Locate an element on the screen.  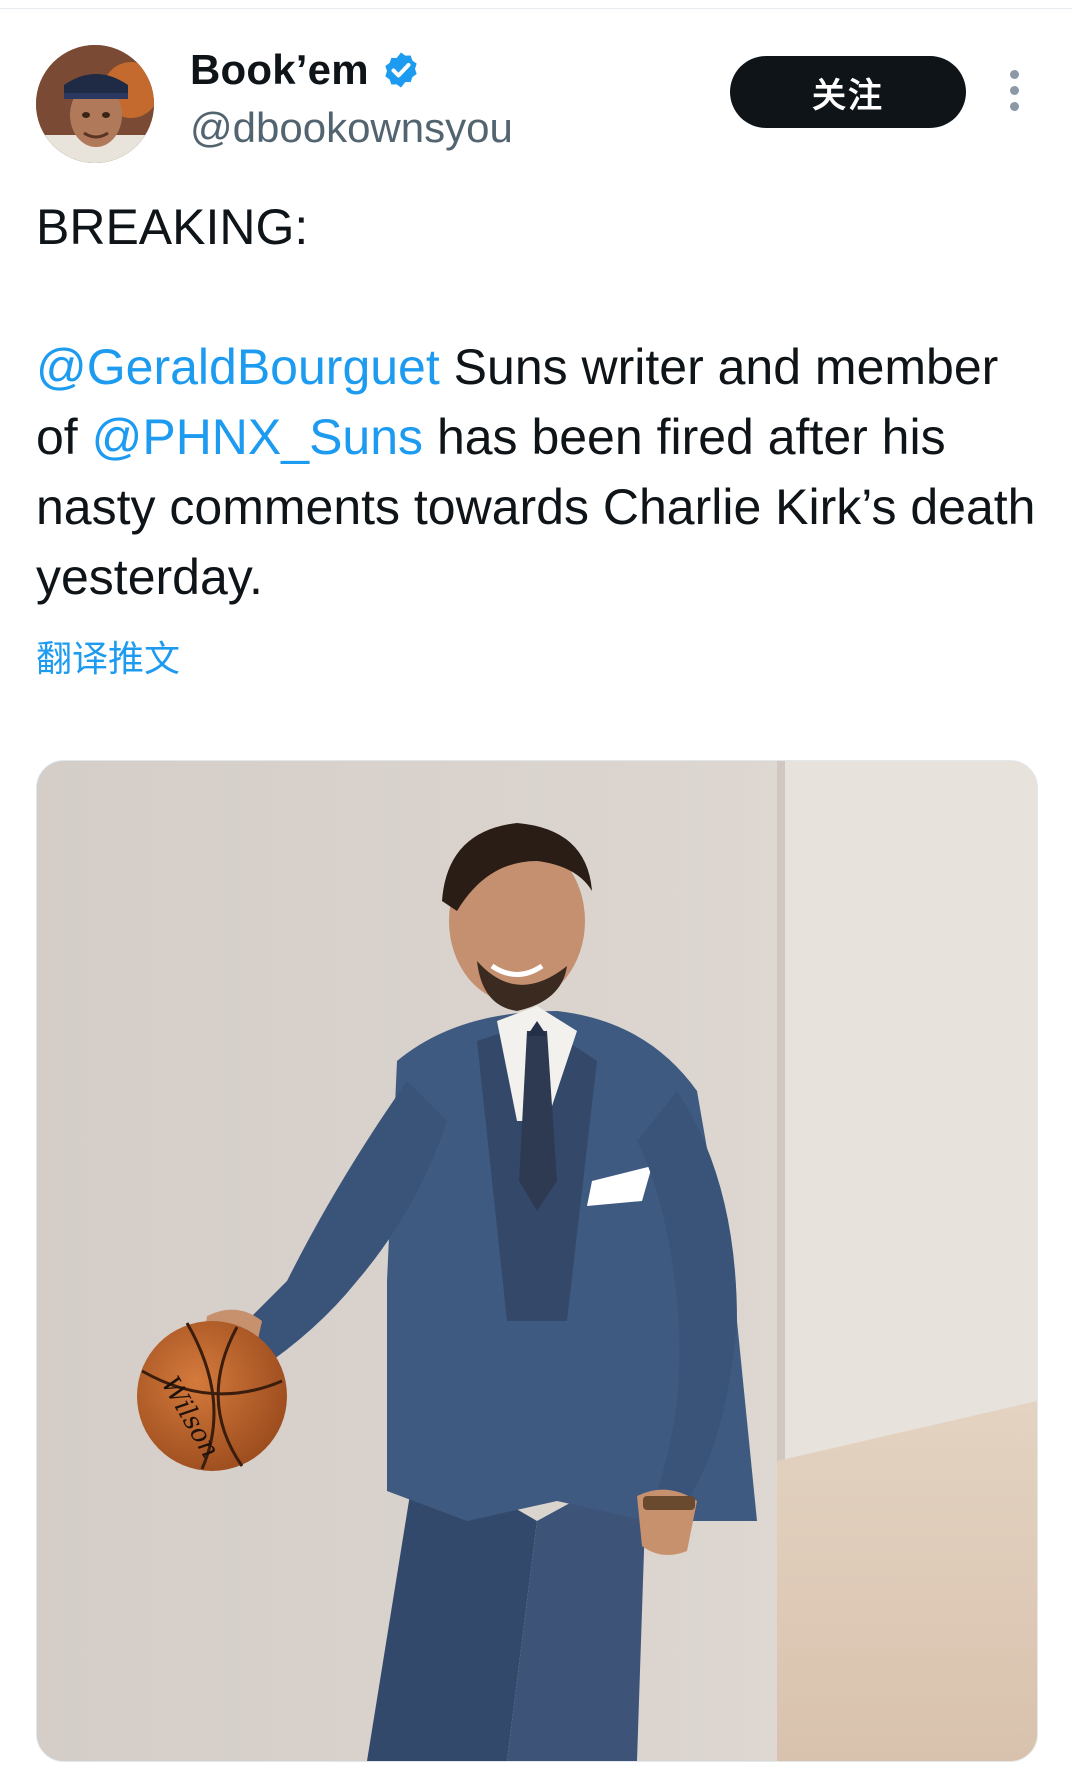
author-handle: @dbookownsyou is located at coordinates (351, 128).